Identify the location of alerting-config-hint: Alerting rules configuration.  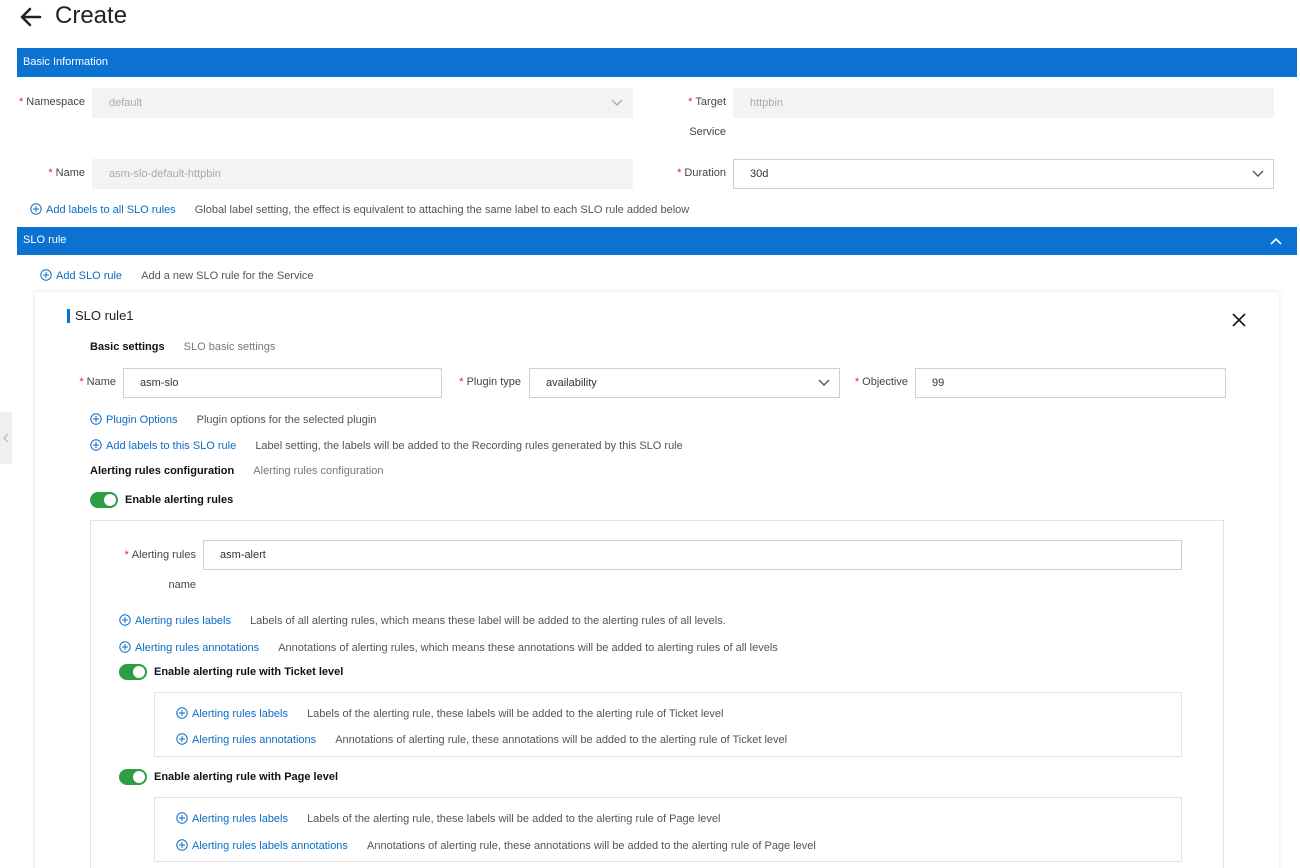
(318, 471).